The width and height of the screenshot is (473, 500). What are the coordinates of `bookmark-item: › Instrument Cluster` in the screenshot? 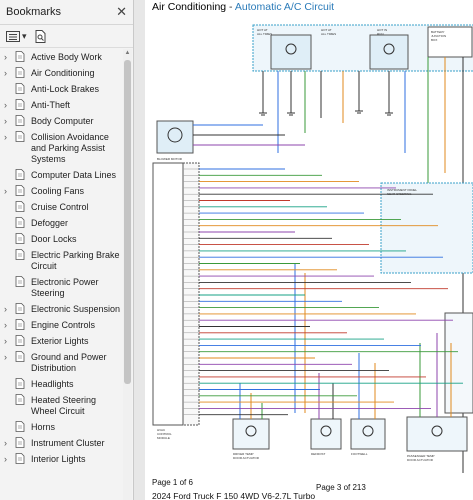 It's located at (60, 443).